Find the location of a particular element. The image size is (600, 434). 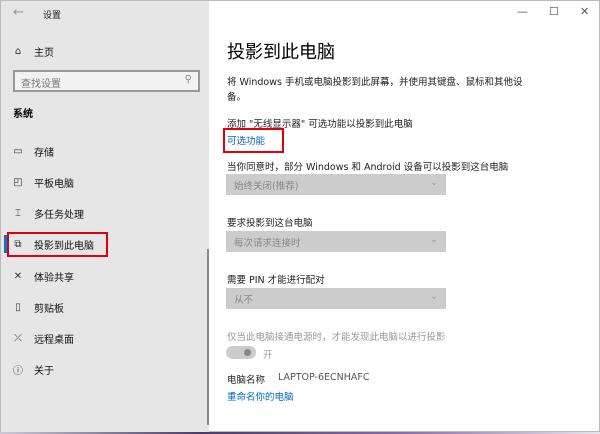

sidebar-item-label: 主页 is located at coordinates (44, 53).